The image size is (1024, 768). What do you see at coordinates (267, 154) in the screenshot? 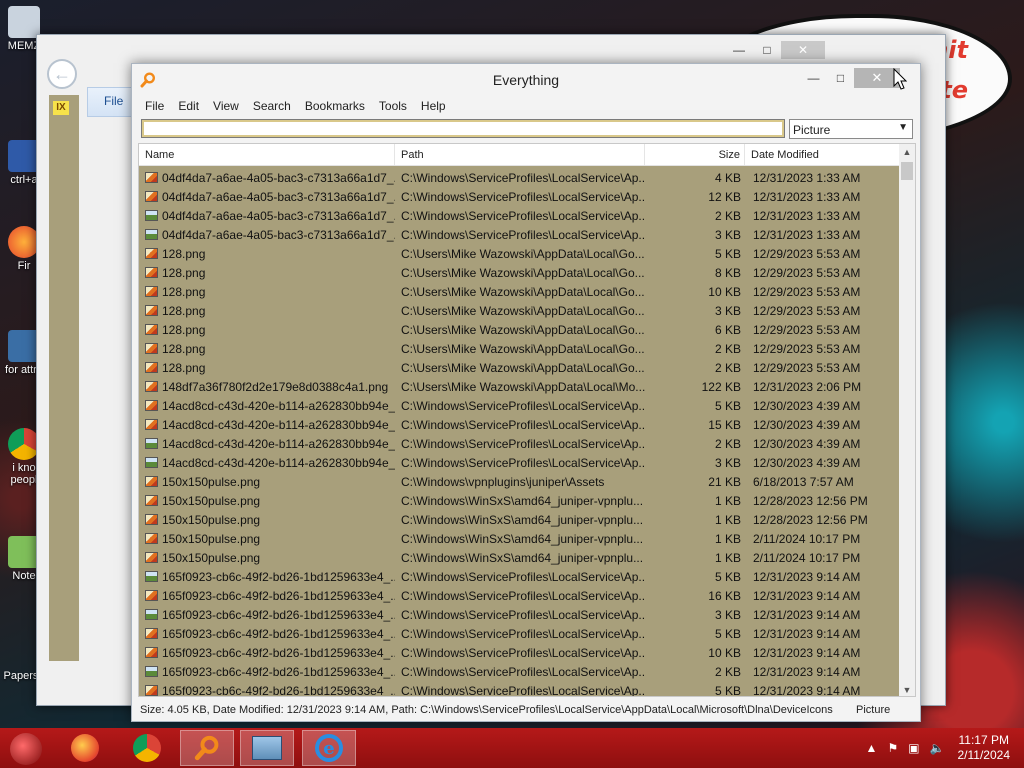
I see `column-name: Name` at bounding box center [267, 154].